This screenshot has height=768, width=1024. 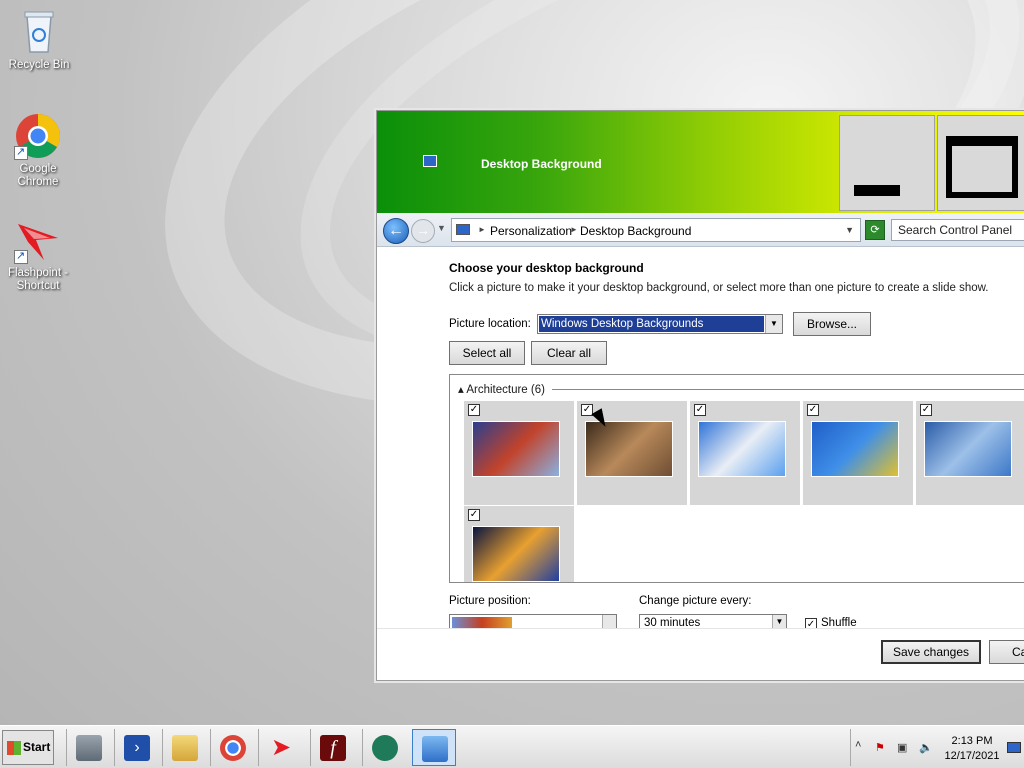 I want to click on action-center-icon: ⚑, so click(x=882, y=748).